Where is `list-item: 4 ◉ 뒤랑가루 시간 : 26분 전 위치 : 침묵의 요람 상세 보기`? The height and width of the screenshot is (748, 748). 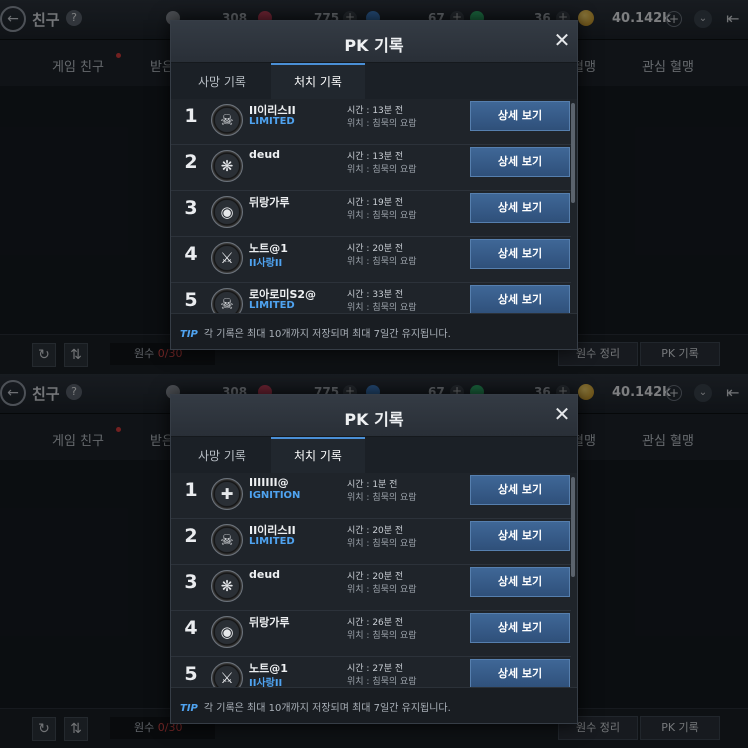 list-item: 4 ◉ 뒤랑가루 시간 : 26분 전 위치 : 침묵의 요람 상세 보기 is located at coordinates (371, 634).